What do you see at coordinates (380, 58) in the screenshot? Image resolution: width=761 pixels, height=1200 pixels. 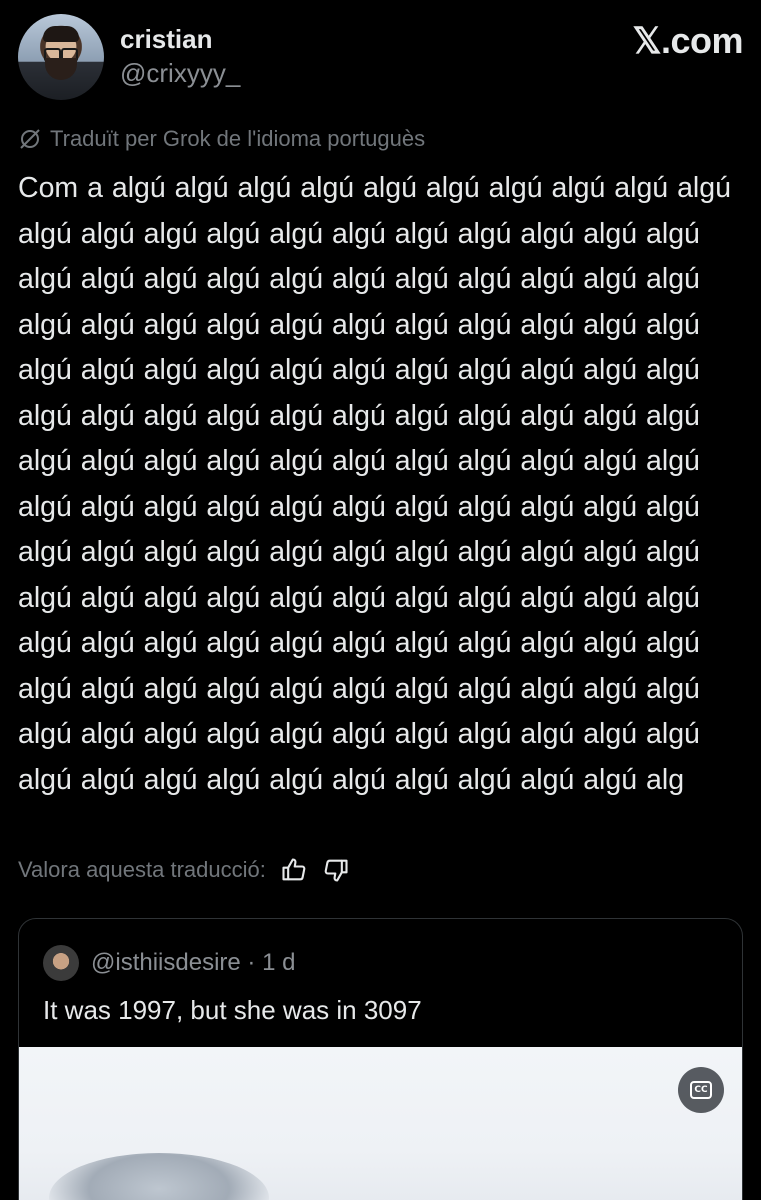 I see `tweet-header: cristian @crixyyy_ 𝕏.com` at bounding box center [380, 58].